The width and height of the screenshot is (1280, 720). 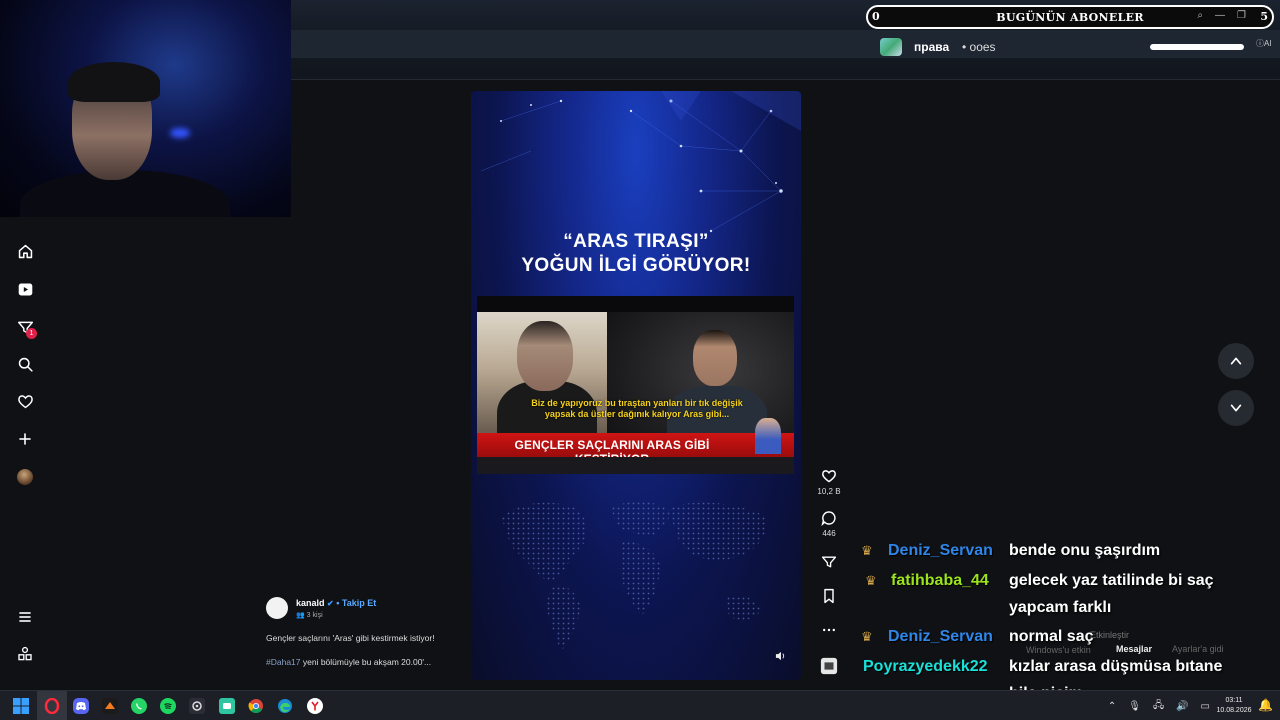 I want to click on speaker-icon: 🔊, so click(x=1182, y=706).